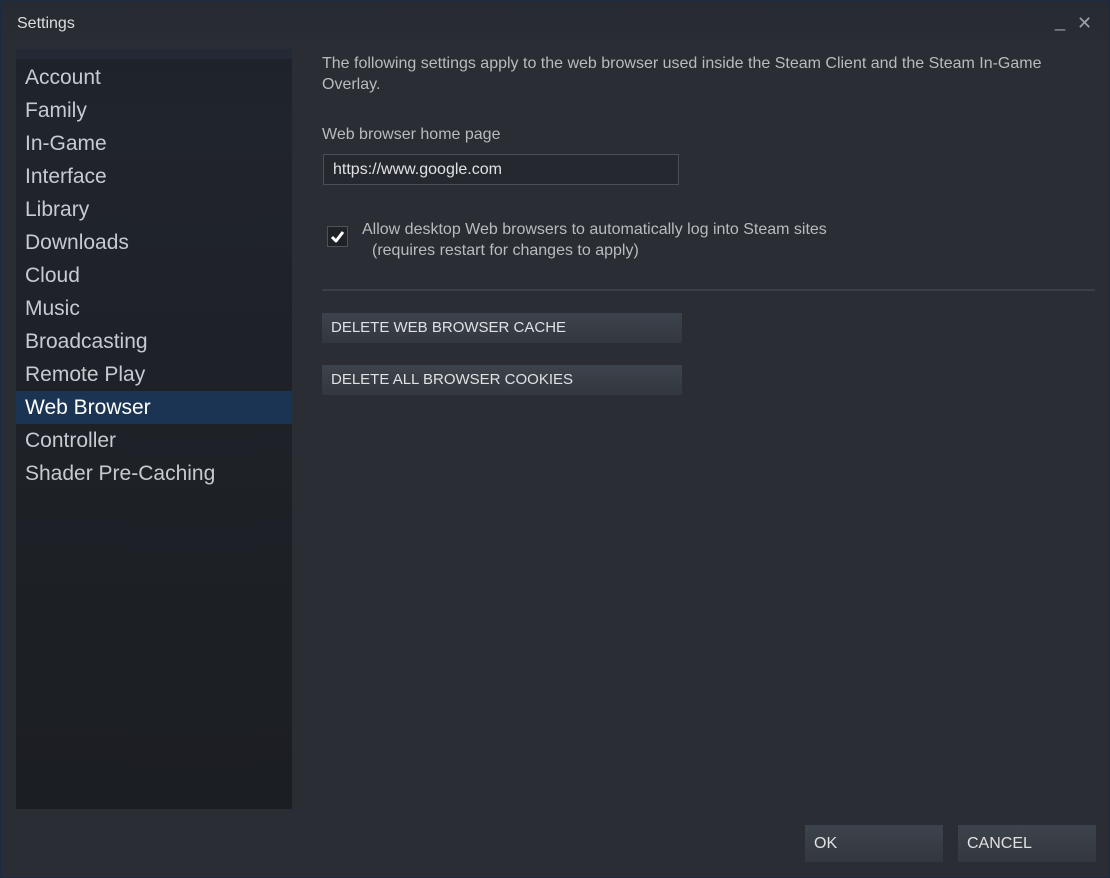 The width and height of the screenshot is (1110, 878). I want to click on sidebar-item-downloads: Downloads, so click(154, 242).